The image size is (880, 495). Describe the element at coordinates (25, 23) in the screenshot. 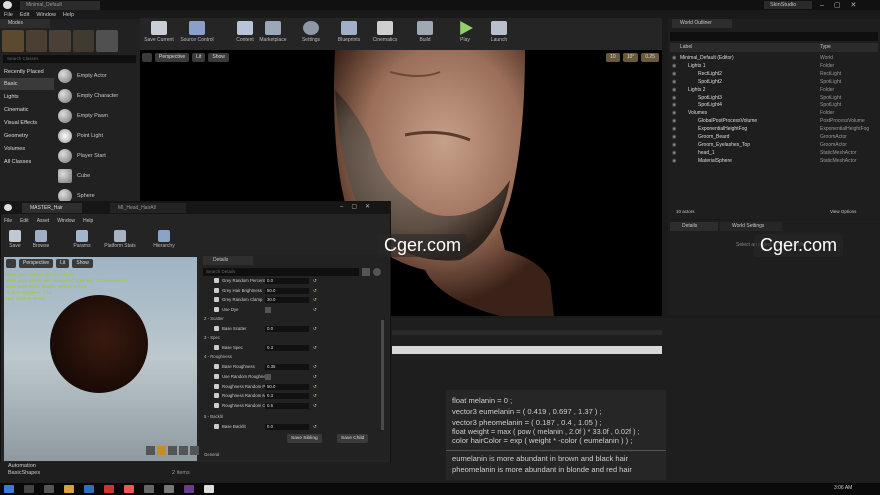

I see `modes-tab: Modes` at that location.